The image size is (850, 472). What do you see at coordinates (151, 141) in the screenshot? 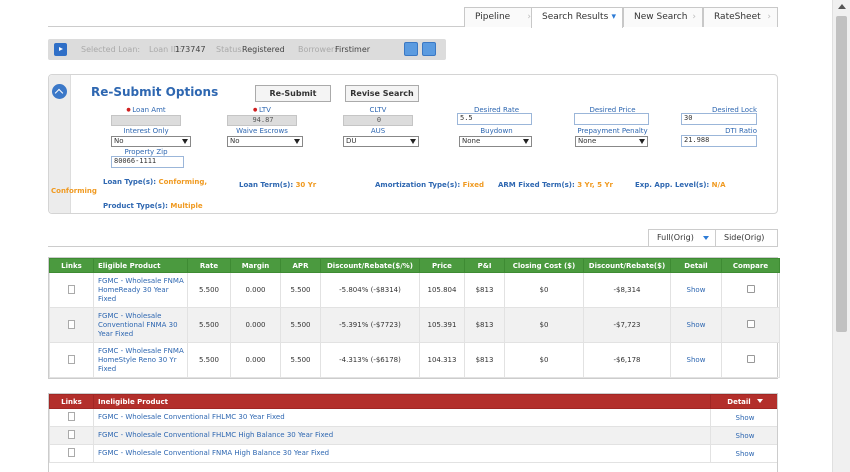
I see `interest-only-select: No` at bounding box center [151, 141].